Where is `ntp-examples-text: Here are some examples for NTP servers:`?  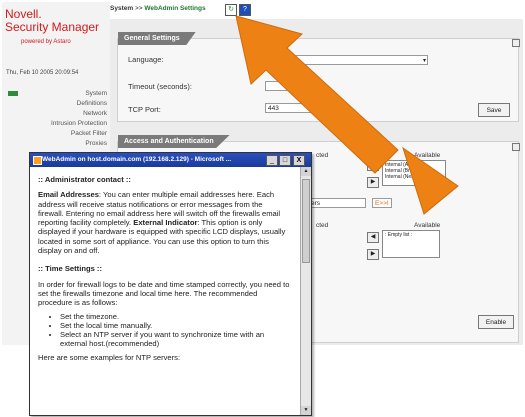
ntp-examples-text: Here are some examples for NTP servers: is located at coordinates (109, 357).